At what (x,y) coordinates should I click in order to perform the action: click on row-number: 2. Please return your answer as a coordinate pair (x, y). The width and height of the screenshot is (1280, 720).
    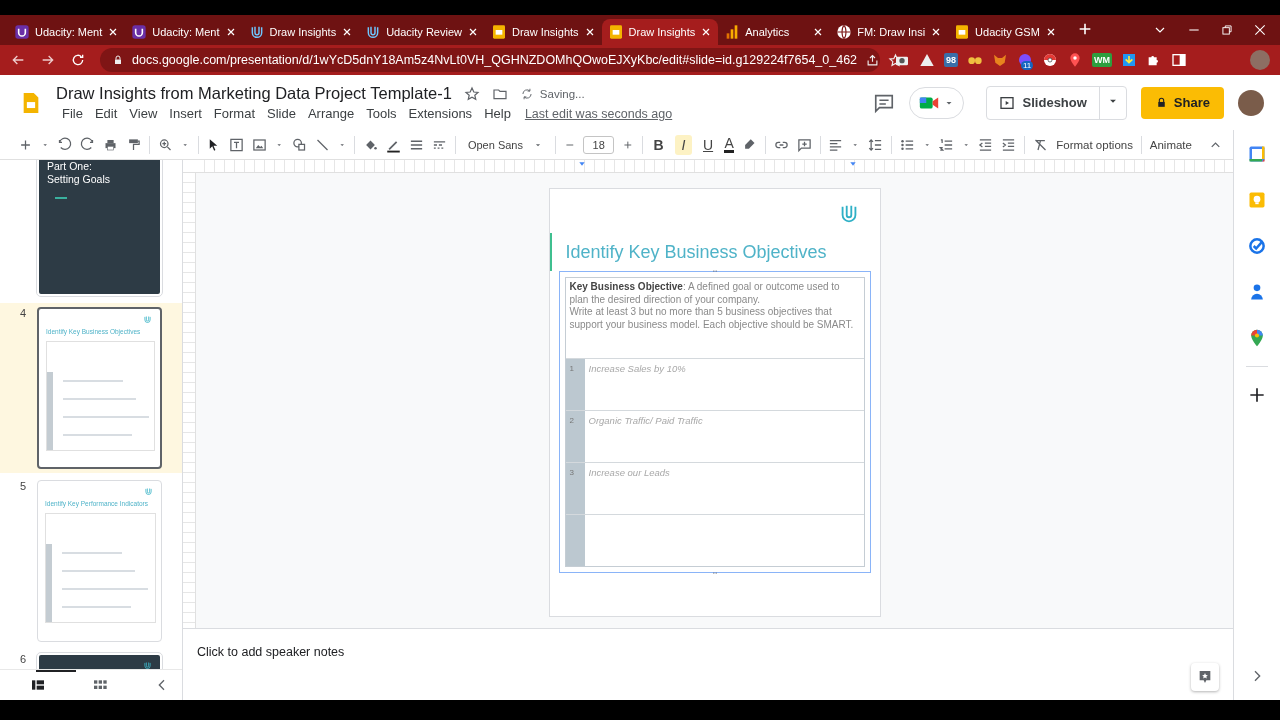
    Looking at the image, I should click on (575, 436).